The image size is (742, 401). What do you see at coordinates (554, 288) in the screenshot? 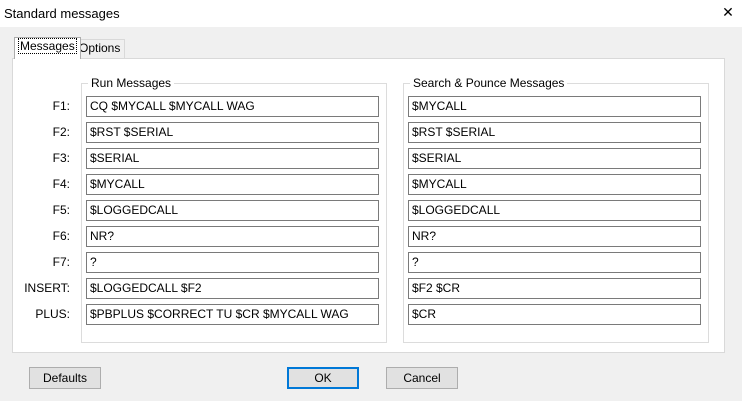
I see `sp-message-field: $F2 $CR` at bounding box center [554, 288].